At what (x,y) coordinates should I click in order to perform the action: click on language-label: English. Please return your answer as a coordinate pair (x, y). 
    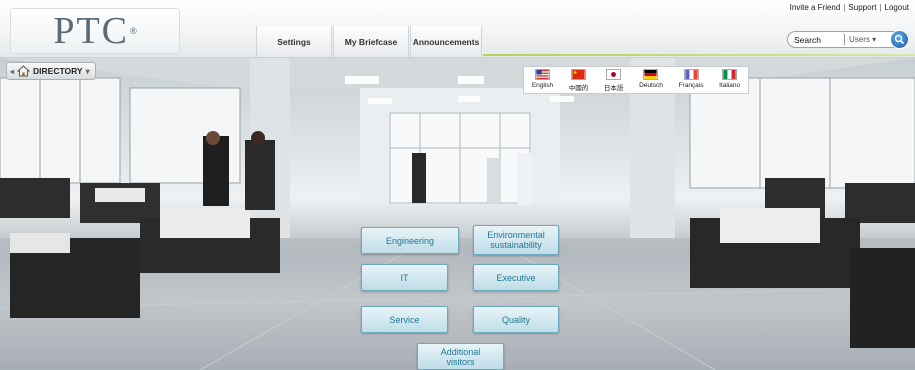
    Looking at the image, I should click on (542, 85).